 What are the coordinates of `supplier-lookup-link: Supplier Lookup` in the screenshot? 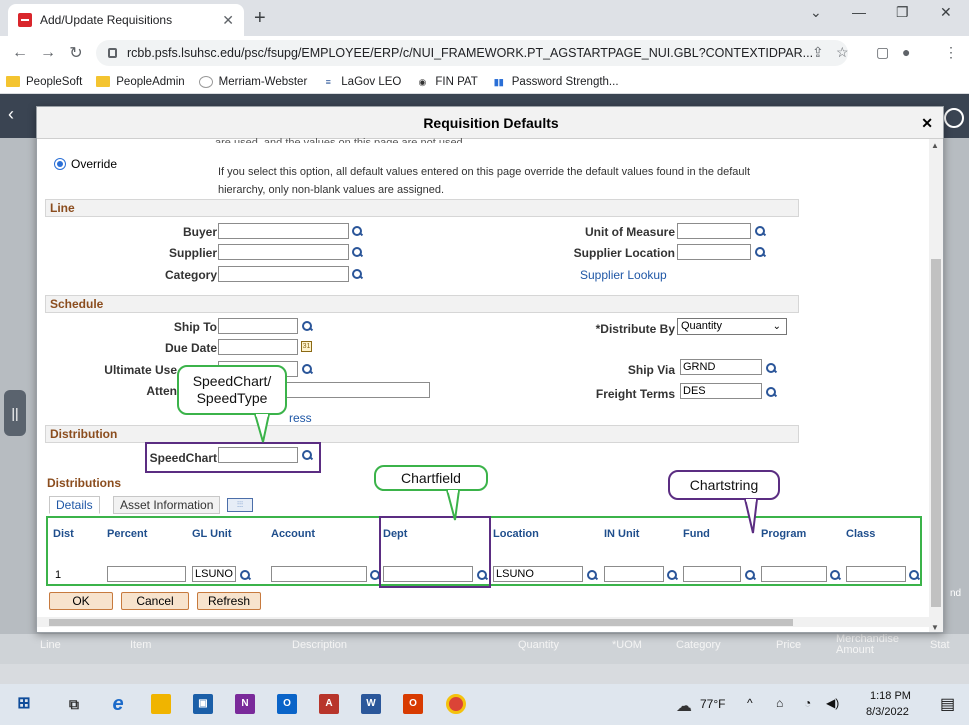 It's located at (623, 275).